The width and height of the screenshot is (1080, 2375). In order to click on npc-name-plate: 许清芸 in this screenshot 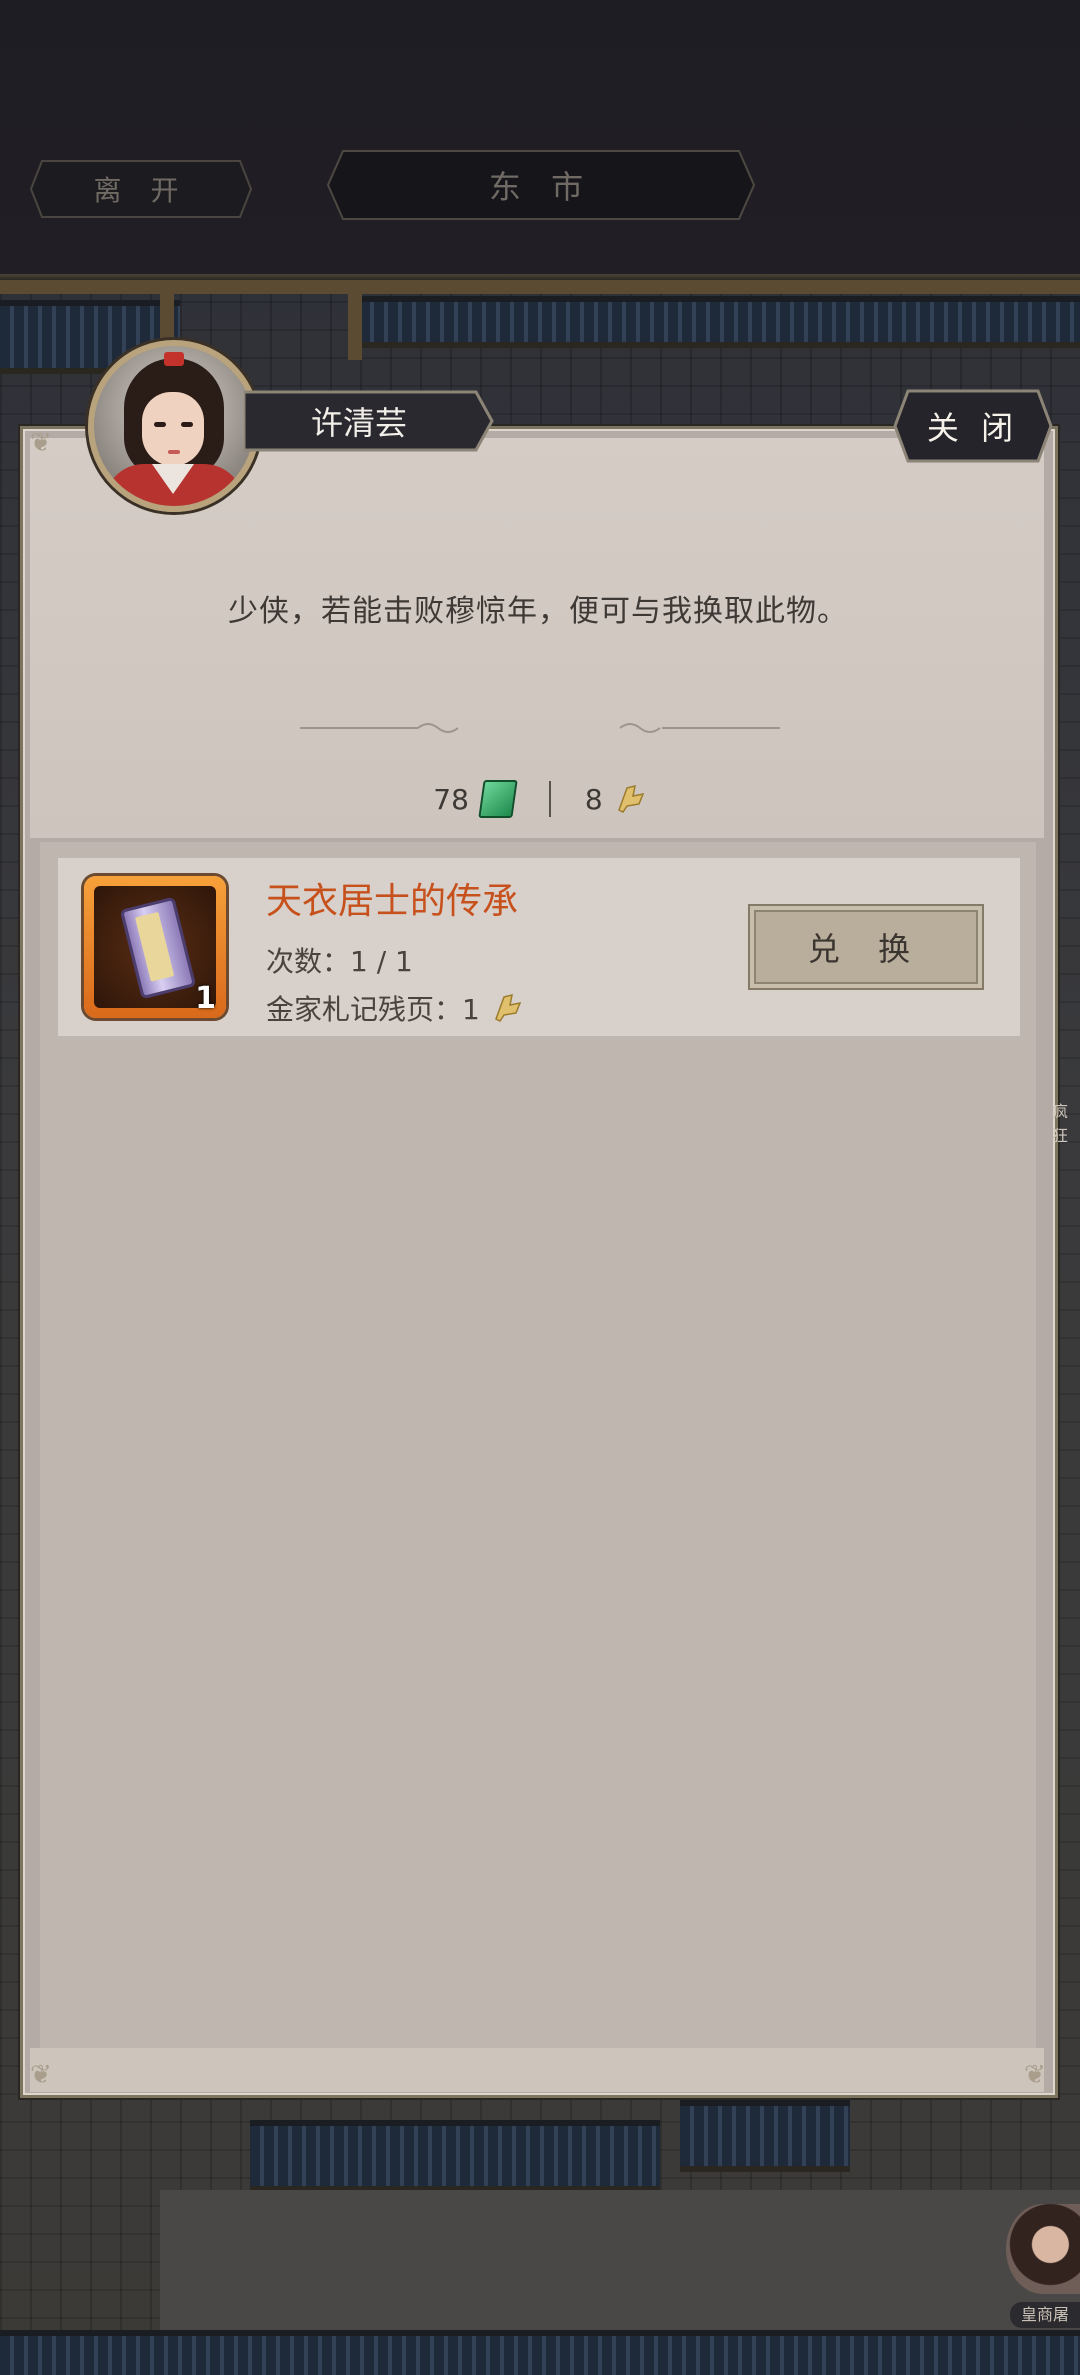, I will do `click(368, 421)`.